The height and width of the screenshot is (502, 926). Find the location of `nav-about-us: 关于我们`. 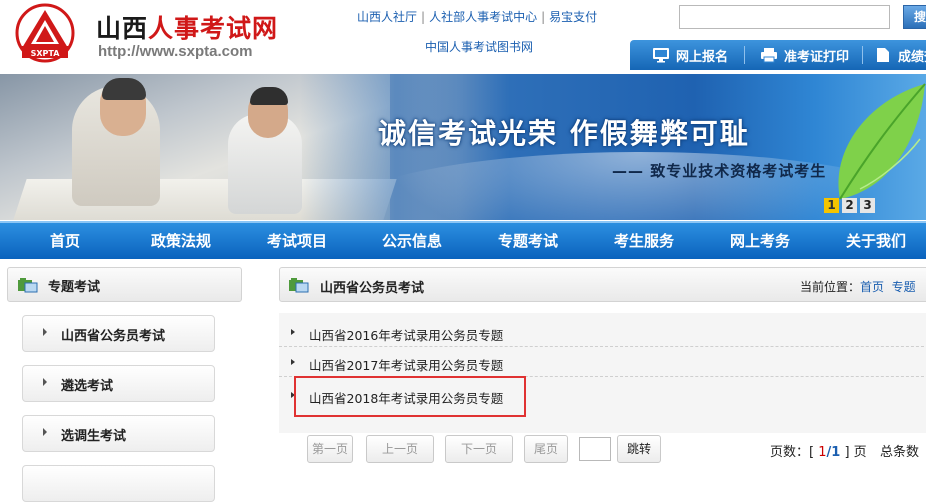

nav-about-us: 关于我们 is located at coordinates (876, 241).